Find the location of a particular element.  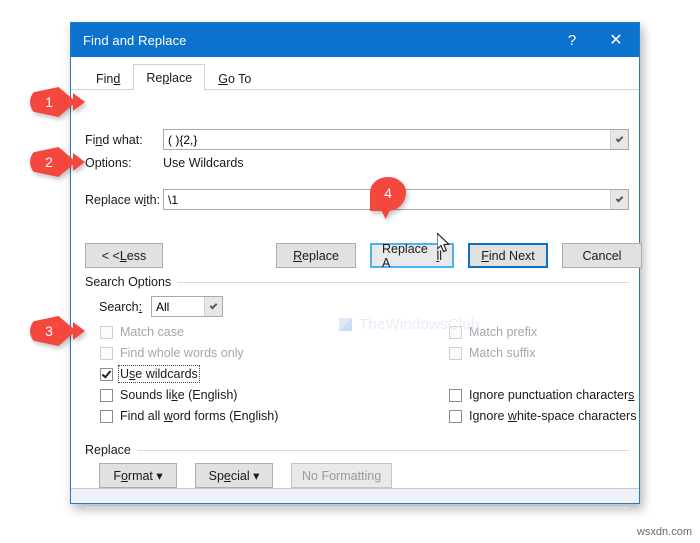

tab-find-label: Find is located at coordinates (108, 78).